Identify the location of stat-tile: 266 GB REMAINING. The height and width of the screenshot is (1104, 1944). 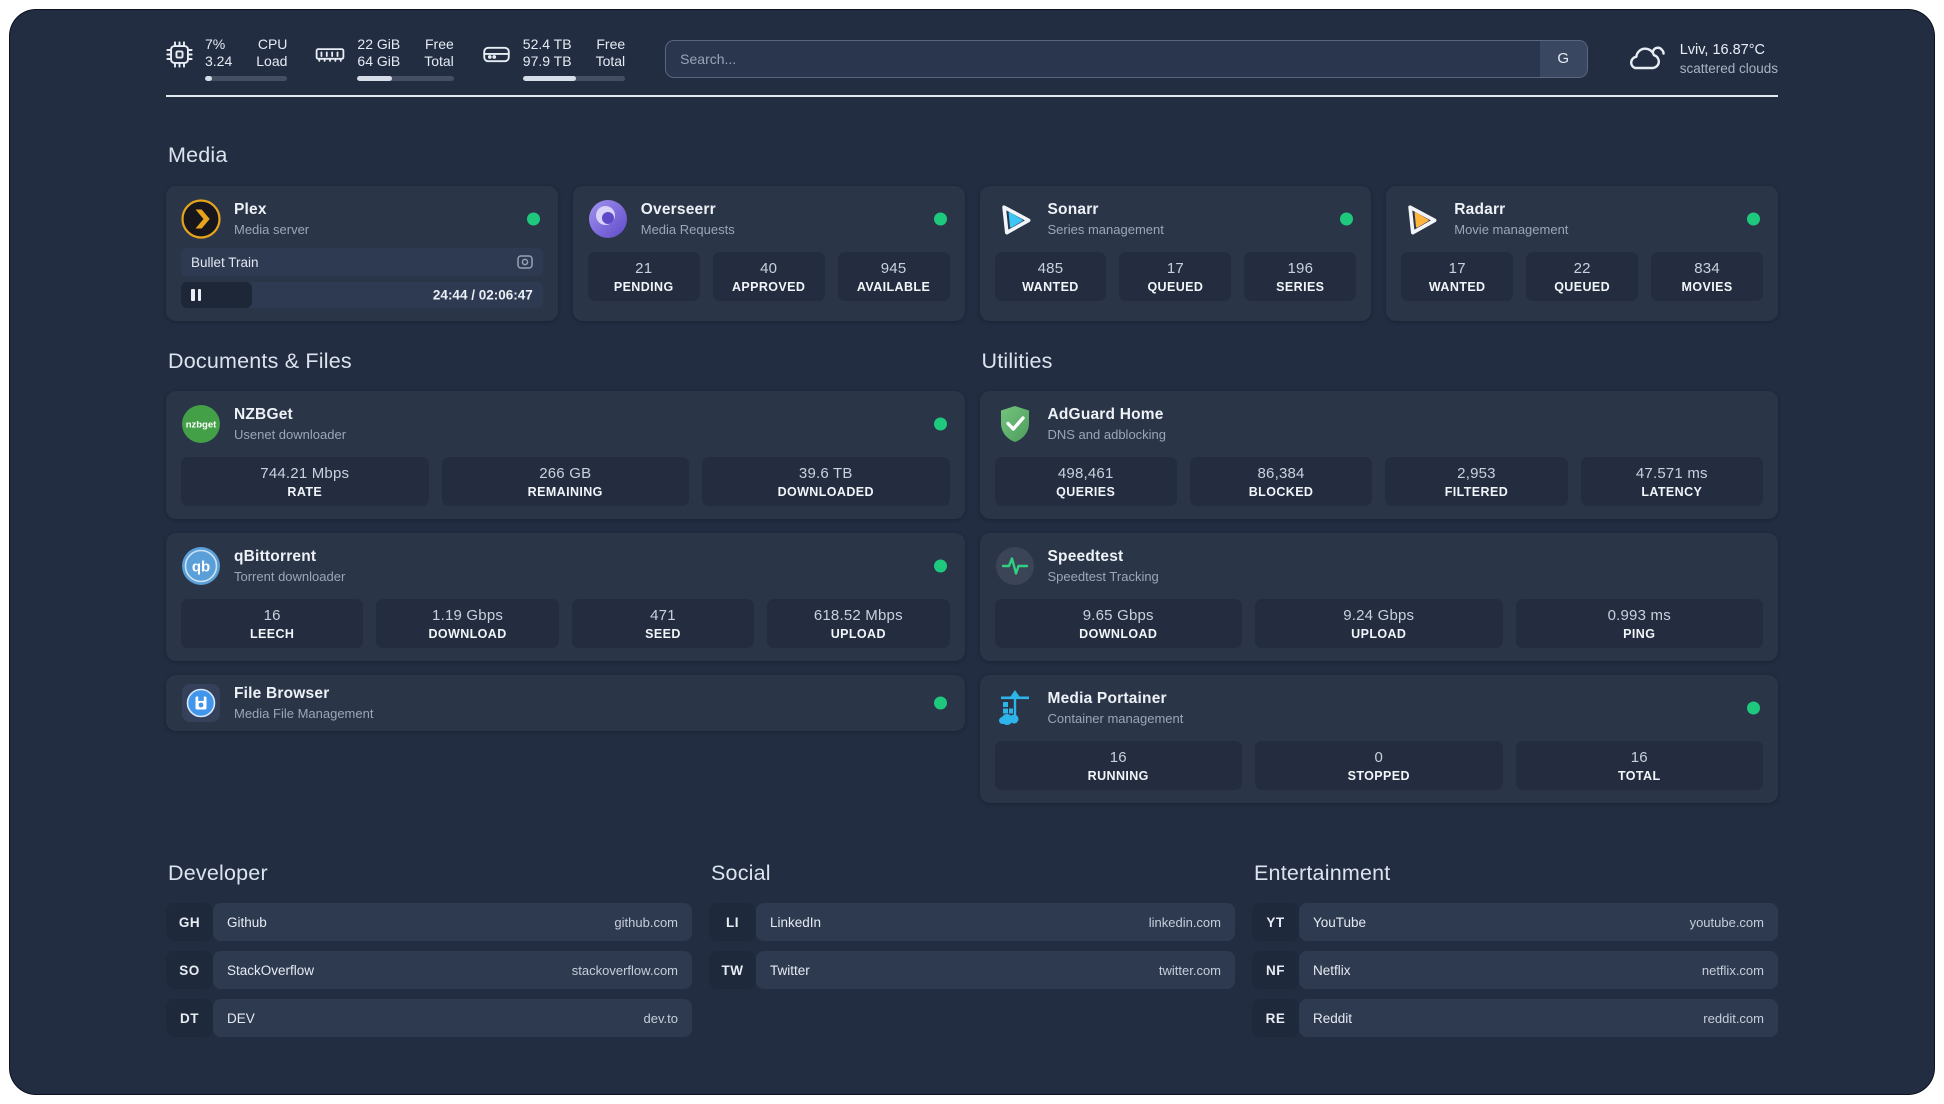
(565, 481).